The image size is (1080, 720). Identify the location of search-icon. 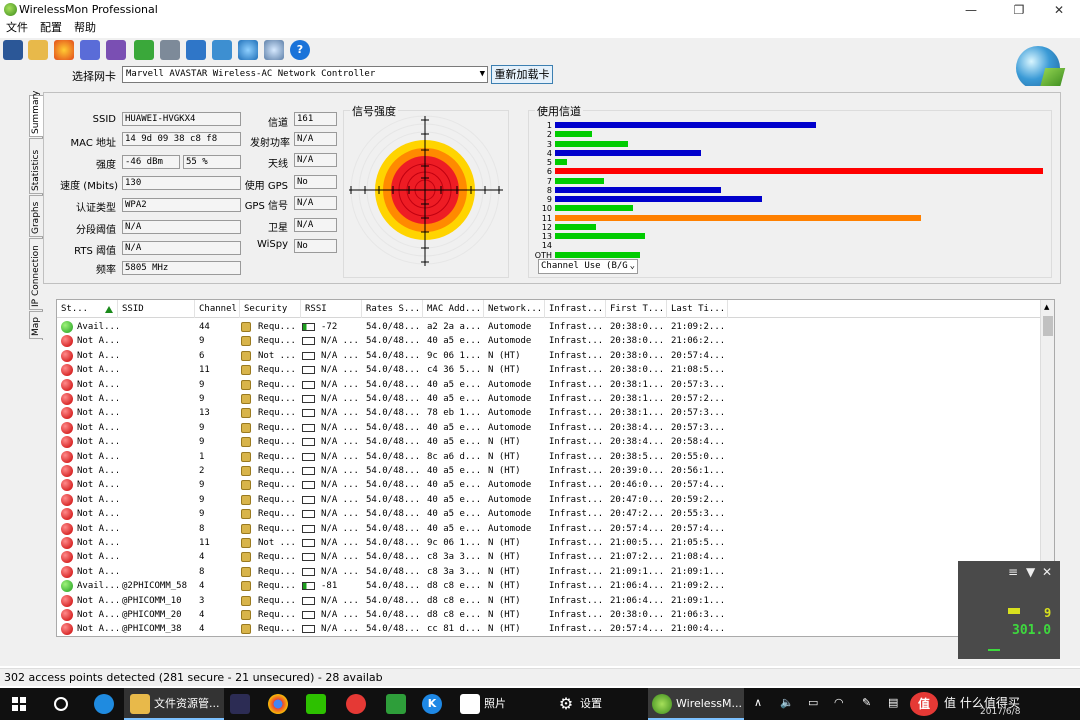
(61, 704).